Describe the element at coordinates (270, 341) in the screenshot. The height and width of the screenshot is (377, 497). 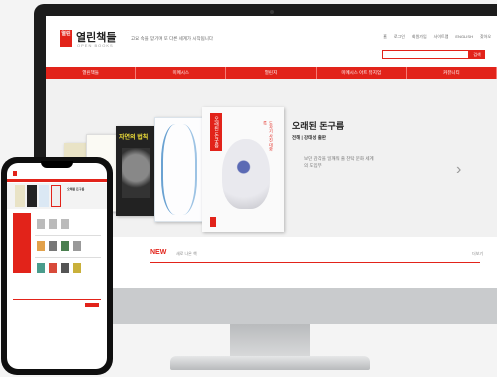
I see `monitor-stand` at that location.